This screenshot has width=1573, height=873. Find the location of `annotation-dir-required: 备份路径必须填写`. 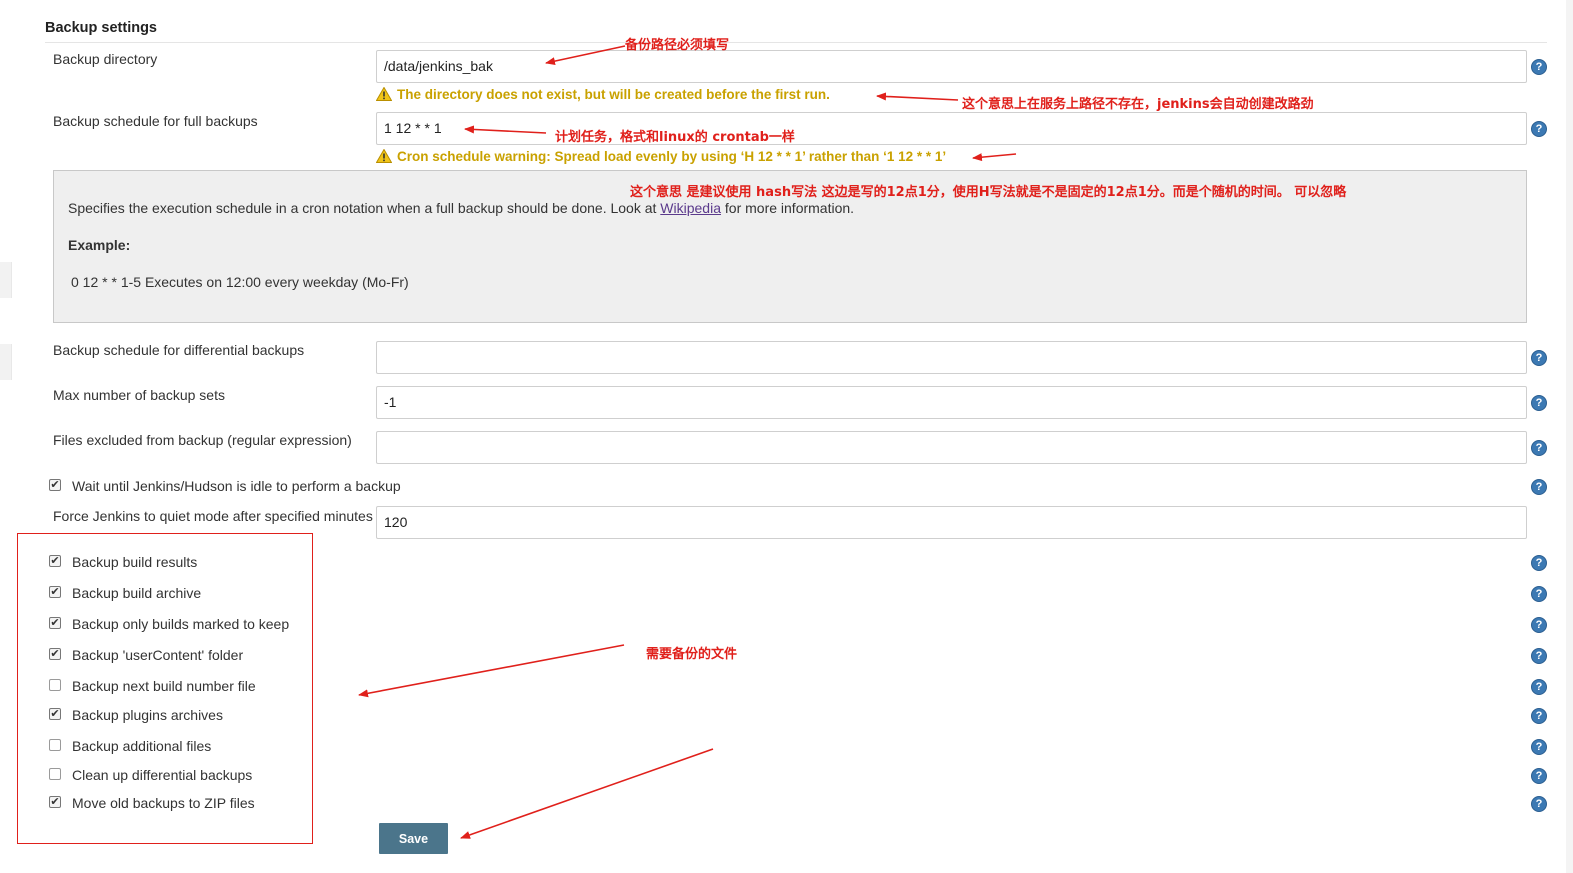

annotation-dir-required: 备份路径必须填写 is located at coordinates (677, 45).